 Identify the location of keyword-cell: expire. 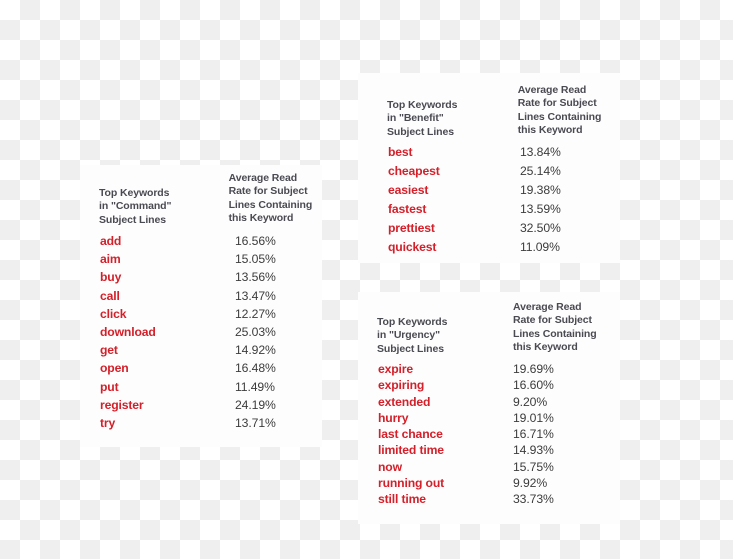
(396, 369).